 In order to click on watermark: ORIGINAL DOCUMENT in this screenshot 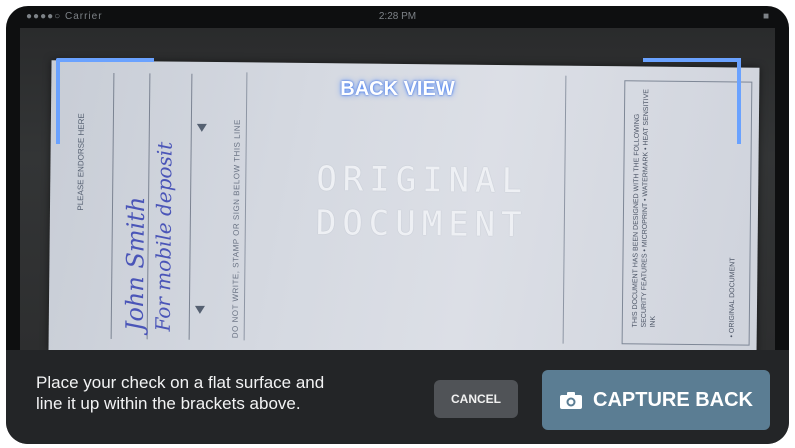, I will do `click(422, 202)`.